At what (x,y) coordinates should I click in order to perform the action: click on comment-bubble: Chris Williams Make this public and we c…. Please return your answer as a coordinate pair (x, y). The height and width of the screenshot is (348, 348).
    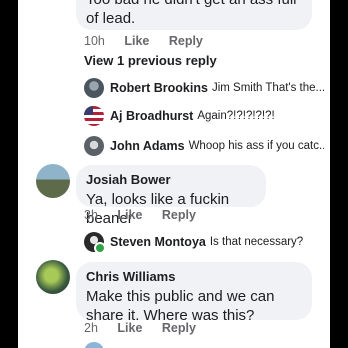
    Looking at the image, I should click on (194, 293).